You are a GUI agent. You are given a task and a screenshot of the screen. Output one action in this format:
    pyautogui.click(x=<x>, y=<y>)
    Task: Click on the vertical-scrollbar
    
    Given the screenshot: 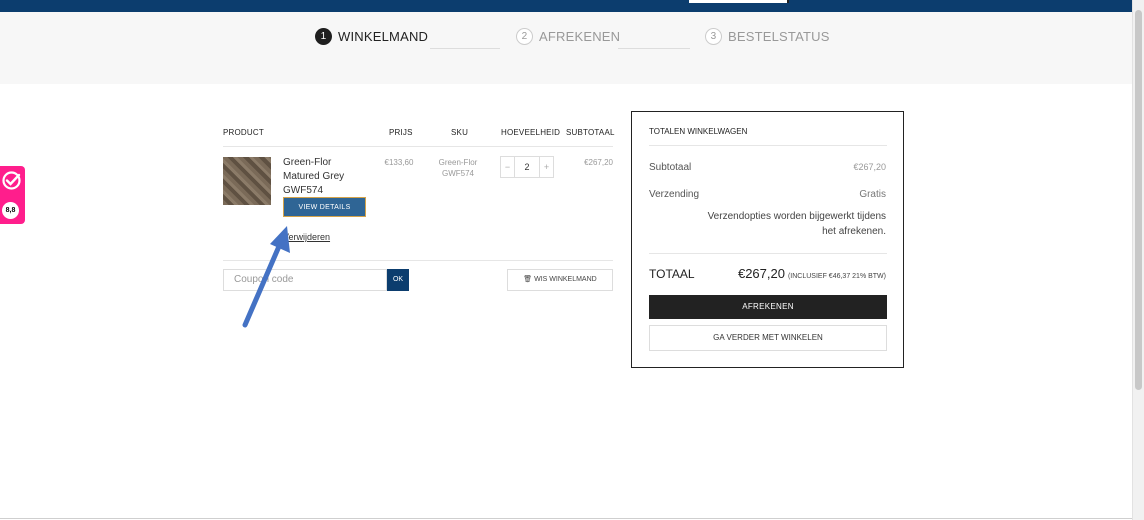 What is the action you would take?
    pyautogui.click(x=1138, y=260)
    